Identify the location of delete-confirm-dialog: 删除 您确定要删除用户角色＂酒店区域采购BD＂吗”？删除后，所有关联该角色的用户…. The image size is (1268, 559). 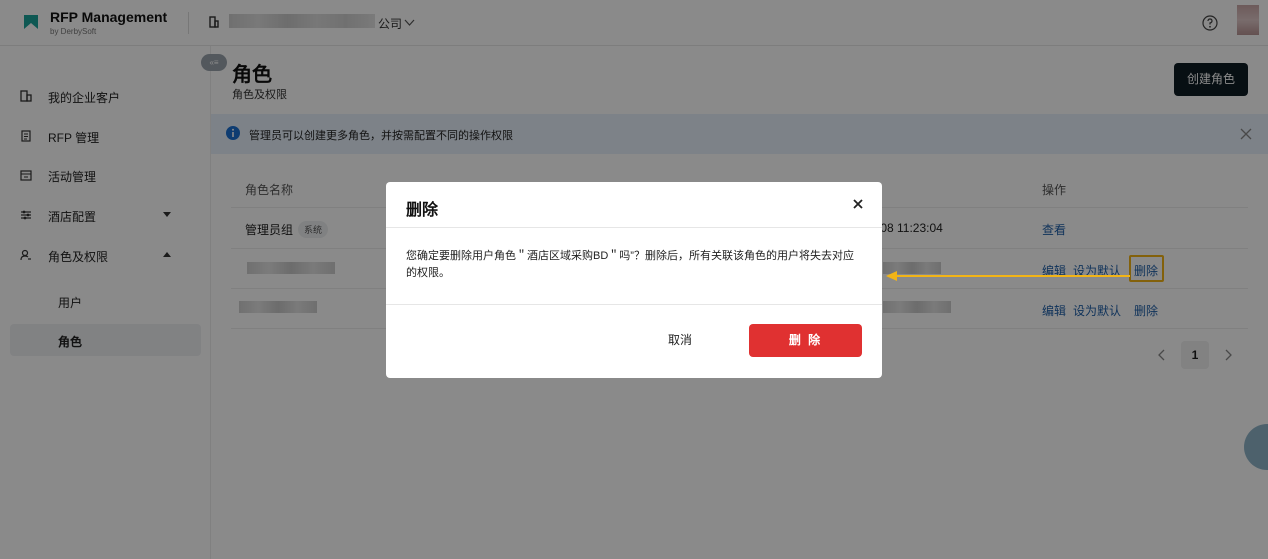
(634, 280).